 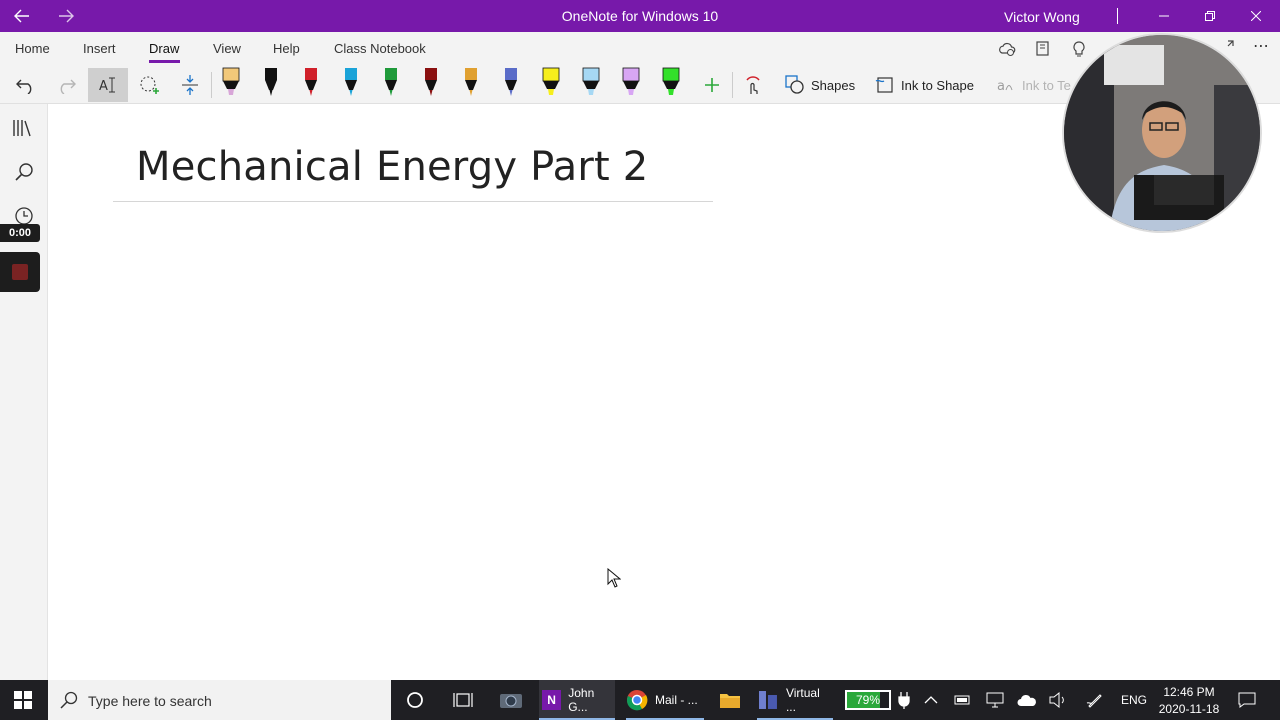 I want to click on forward-button, so click(x=66, y=16).